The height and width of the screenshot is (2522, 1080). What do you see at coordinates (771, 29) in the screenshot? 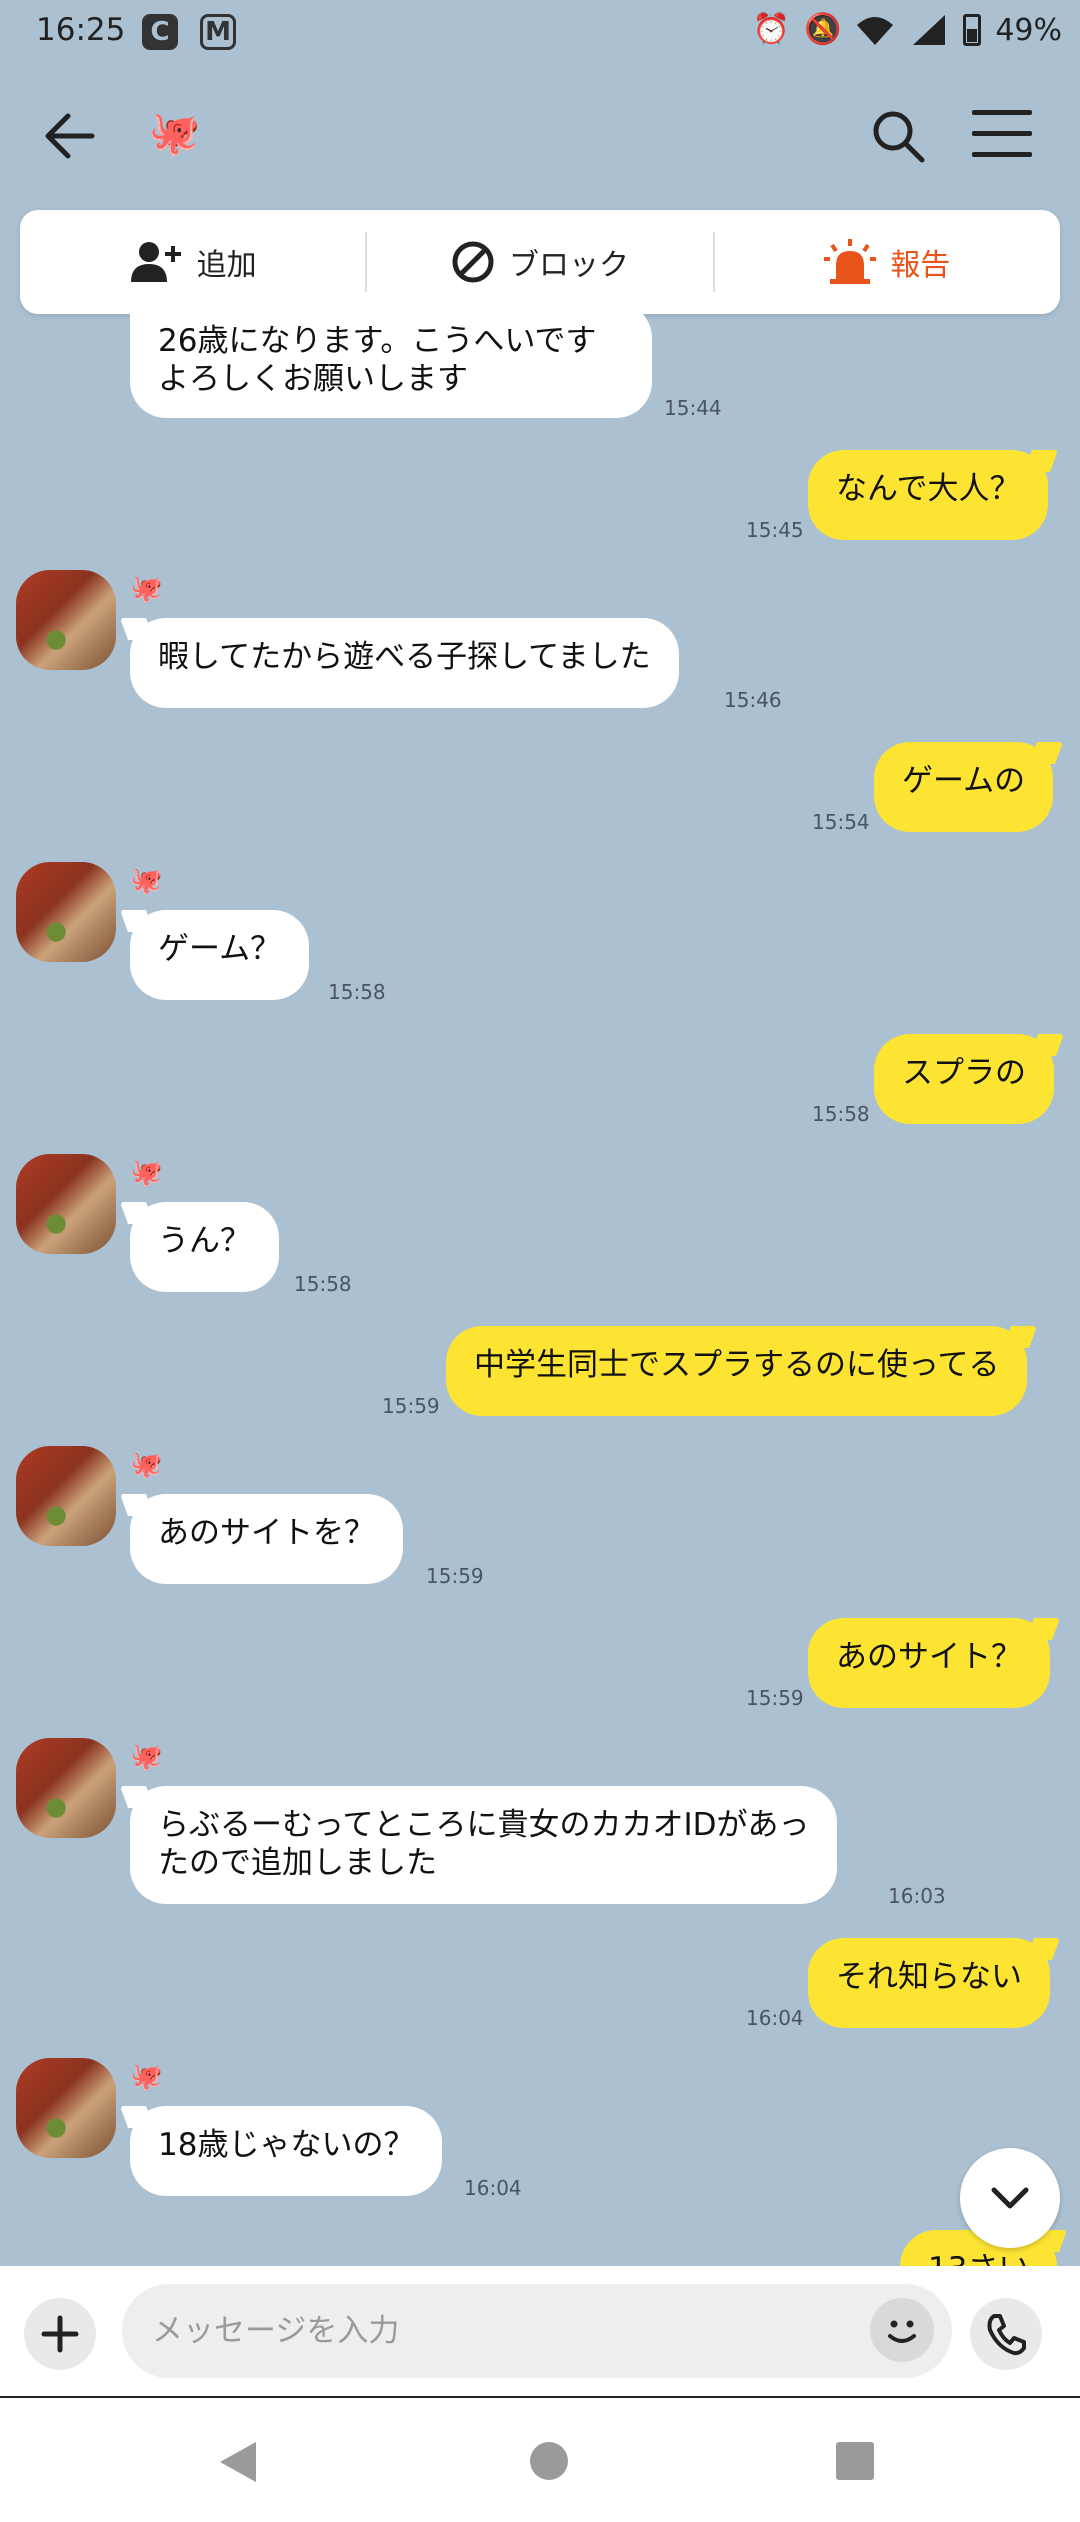
I see `alarm-icon: ⏰` at bounding box center [771, 29].